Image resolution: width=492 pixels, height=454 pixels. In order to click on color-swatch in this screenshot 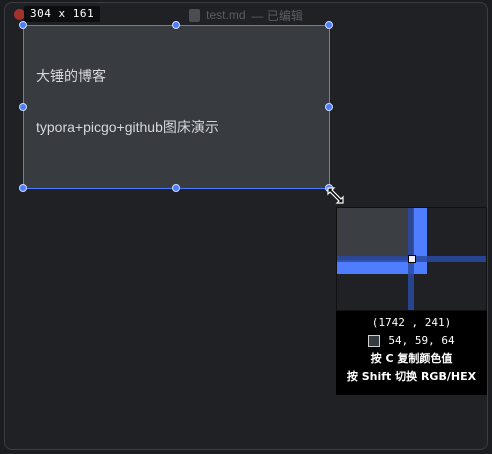, I will do `click(374, 341)`.